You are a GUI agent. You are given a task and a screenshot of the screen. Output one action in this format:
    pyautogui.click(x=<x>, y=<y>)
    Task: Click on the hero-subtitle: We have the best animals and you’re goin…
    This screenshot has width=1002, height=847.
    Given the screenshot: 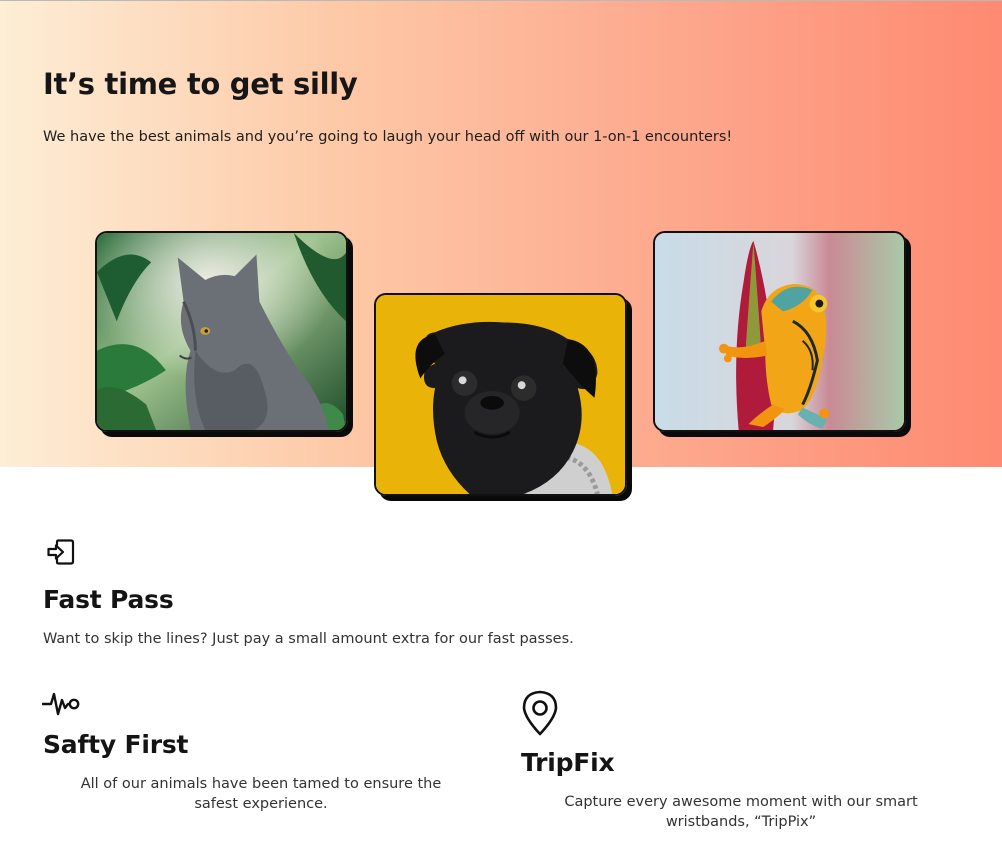 What is the action you would take?
    pyautogui.click(x=388, y=137)
    